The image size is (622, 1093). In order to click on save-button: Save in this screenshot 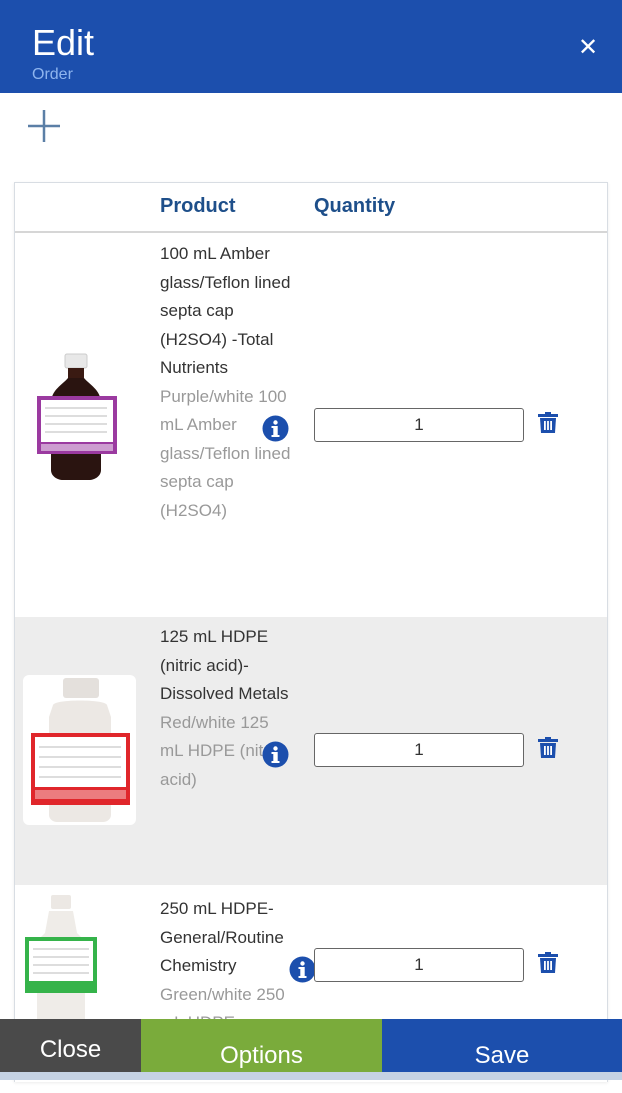, I will do `click(502, 1049)`.